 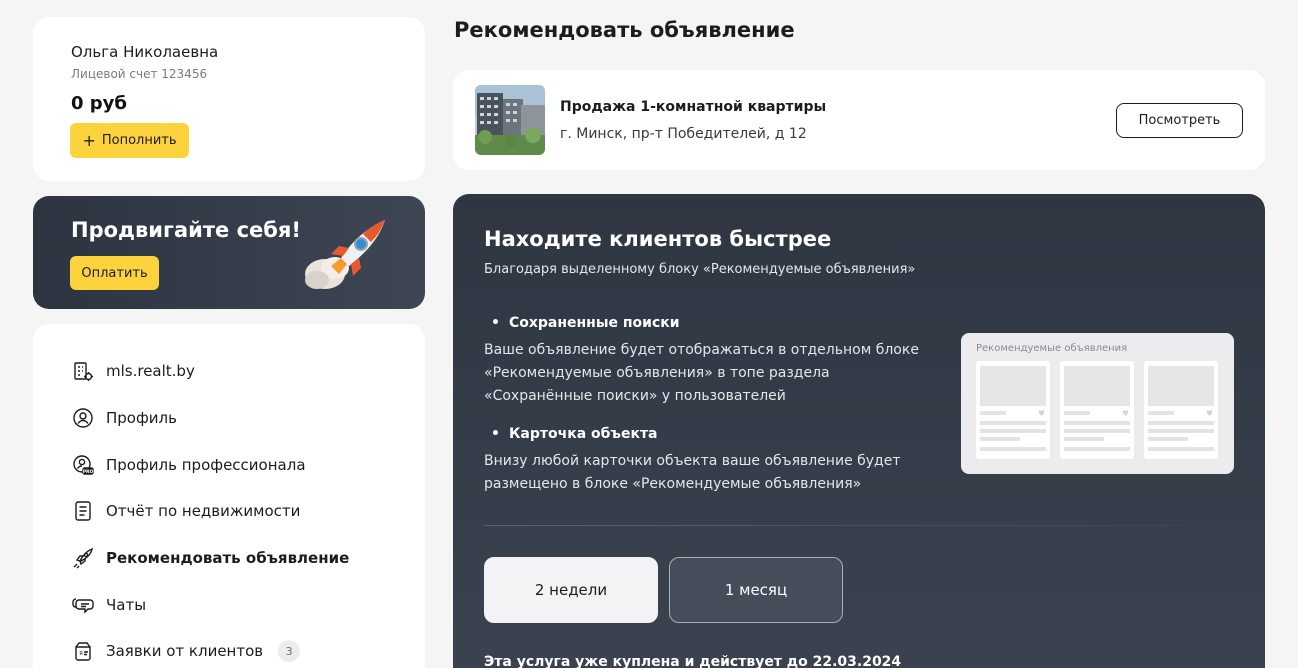 I want to click on document-icon, so click(x=83, y=511).